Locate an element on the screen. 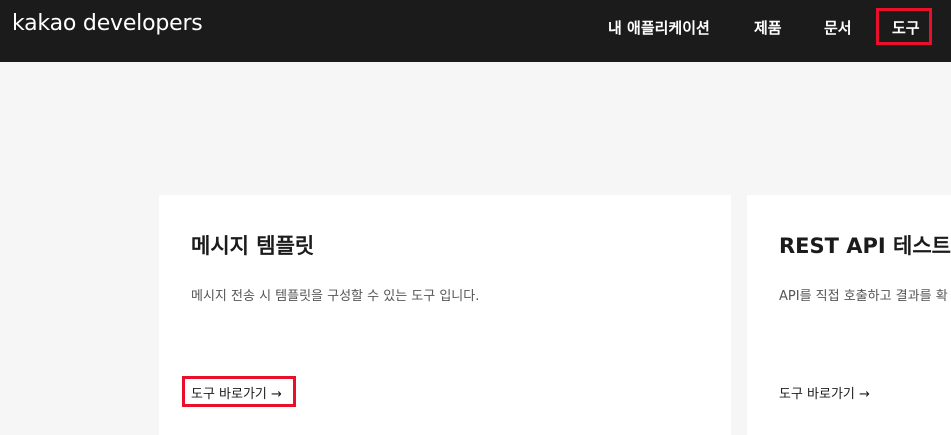 The image size is (951, 435). kakao-developers-logo: kakao developers is located at coordinates (107, 23).